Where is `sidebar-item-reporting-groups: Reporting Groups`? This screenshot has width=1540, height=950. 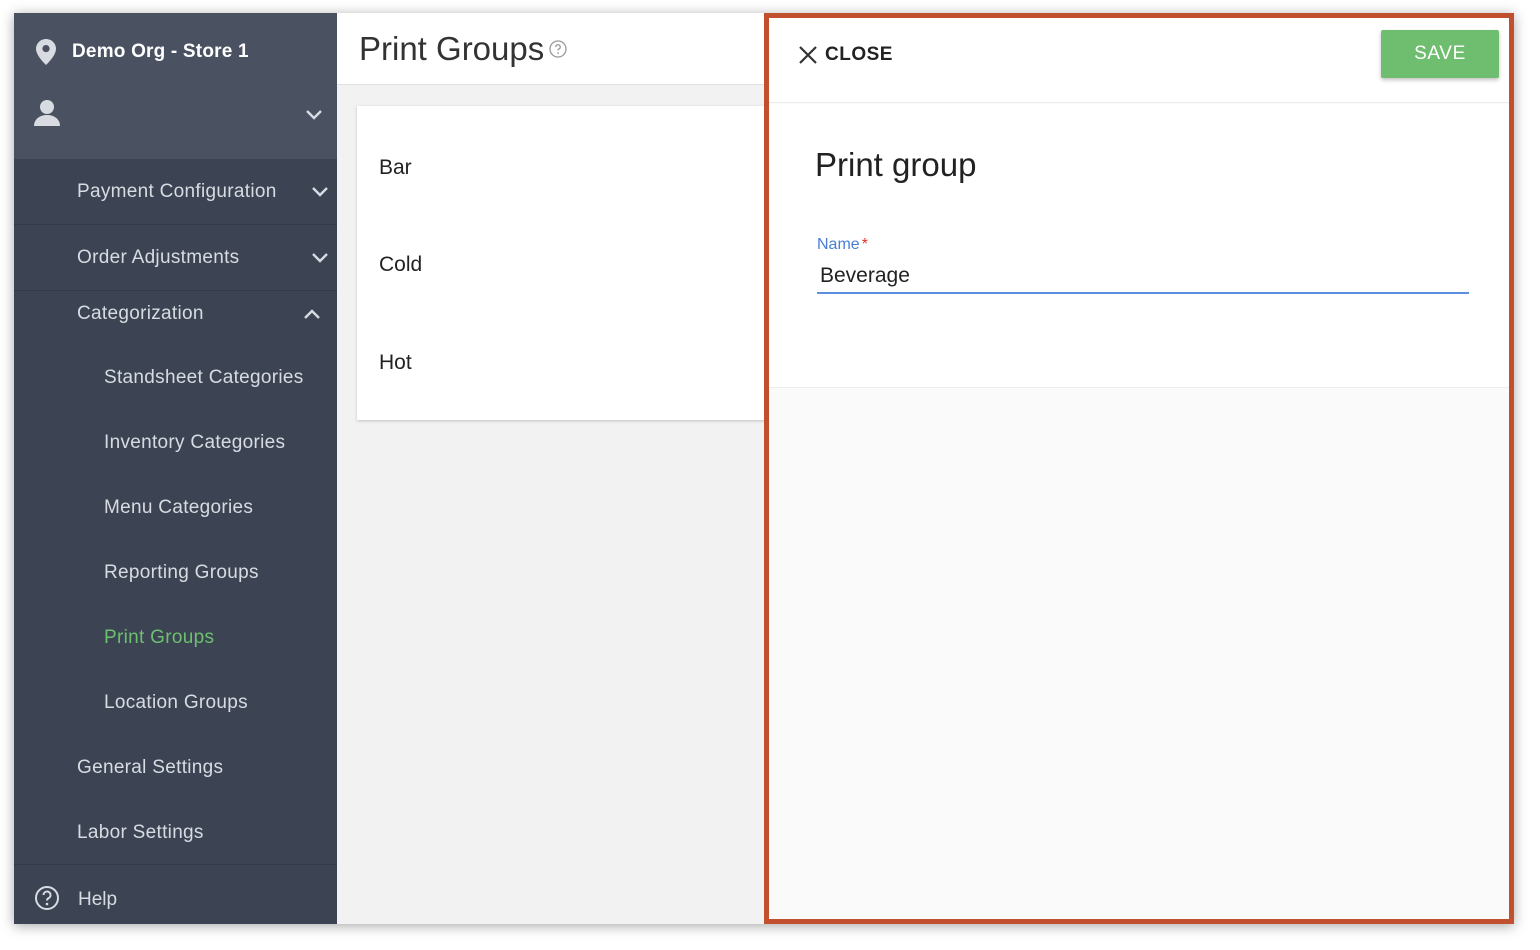
sidebar-item-reporting-groups: Reporting Groups is located at coordinates (175, 573).